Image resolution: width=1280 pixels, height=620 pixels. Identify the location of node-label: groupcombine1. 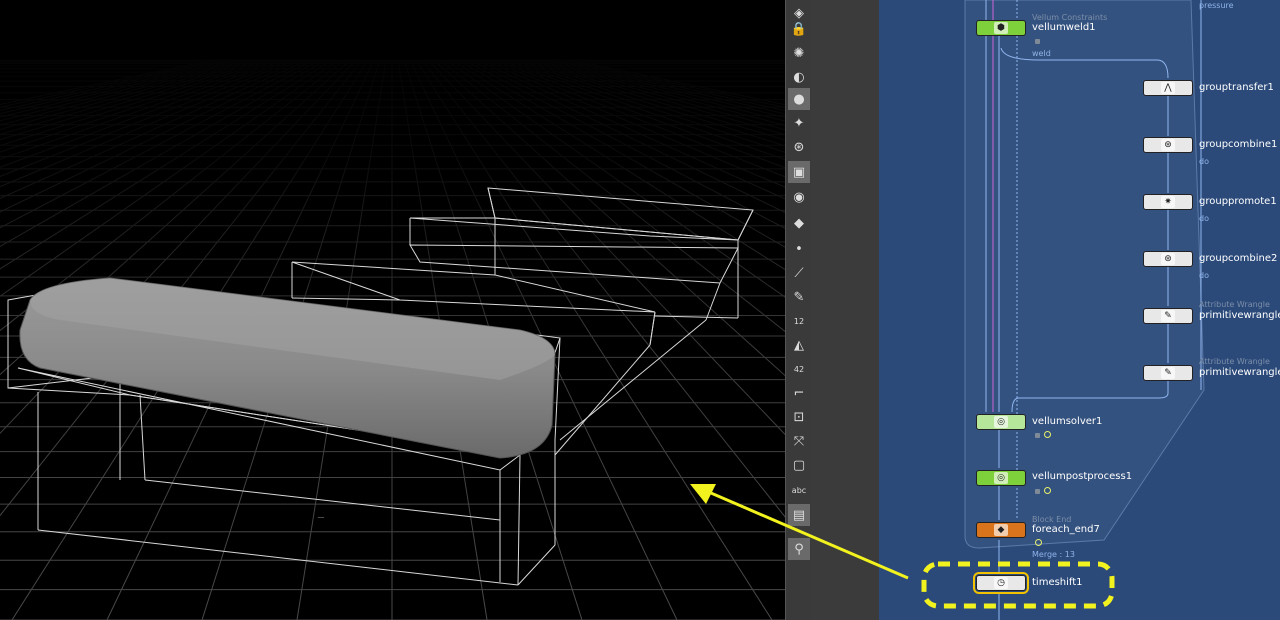
(1238, 144).